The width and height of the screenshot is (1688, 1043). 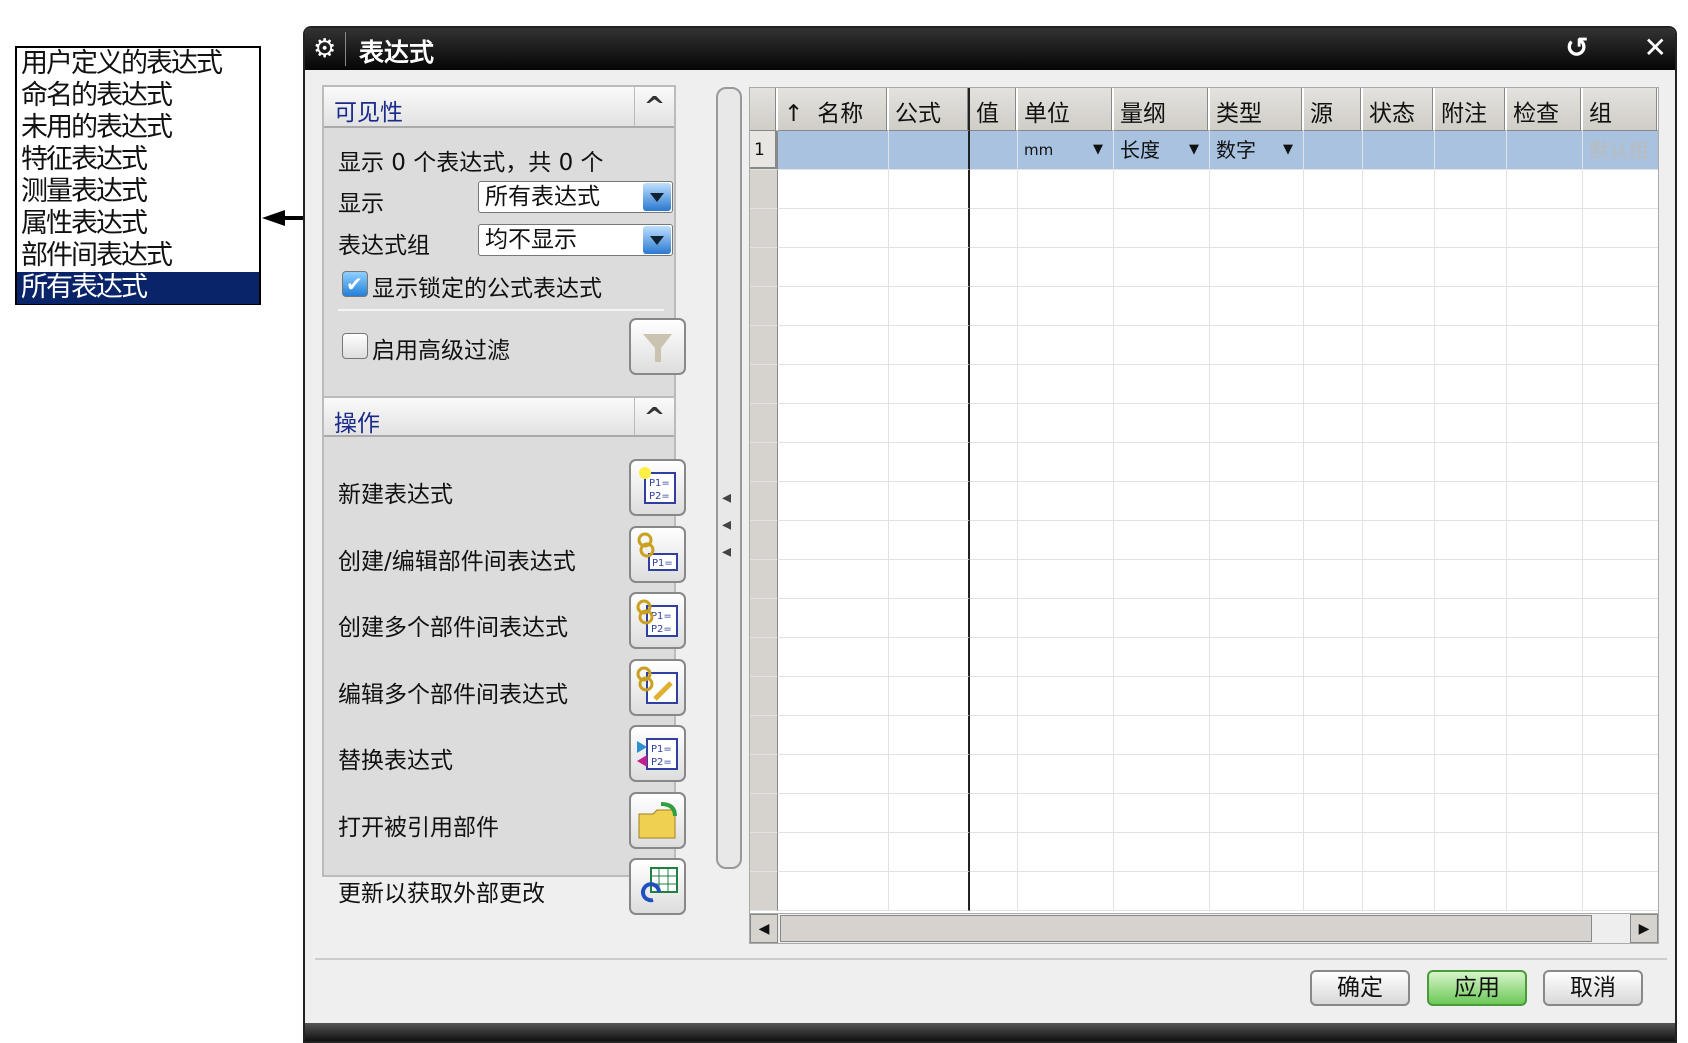 What do you see at coordinates (1593, 988) in the screenshot?
I see `cancel-button: 取消` at bounding box center [1593, 988].